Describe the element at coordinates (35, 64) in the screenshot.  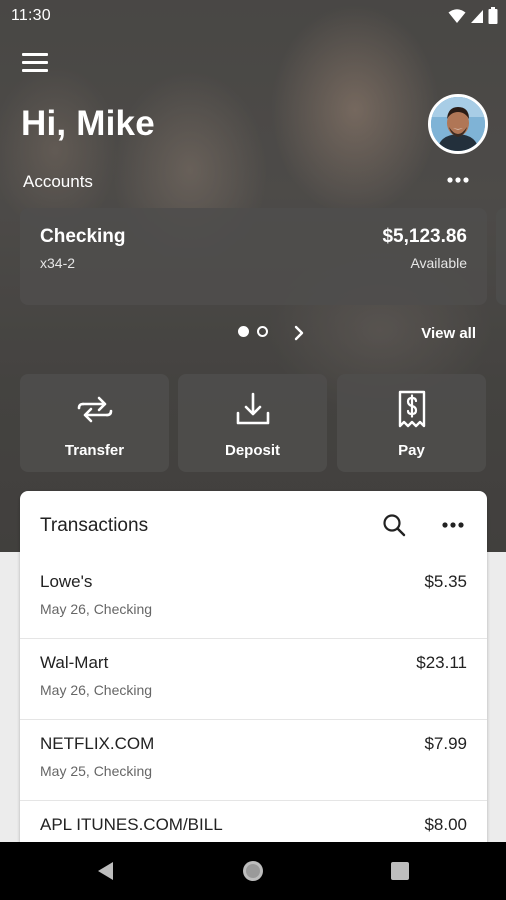
I see `menu-icon` at that location.